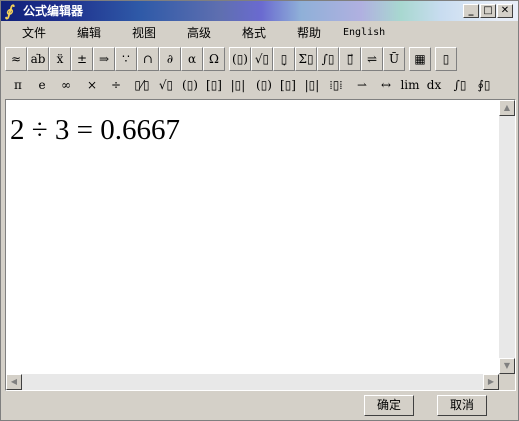  I want to click on contour-integral-button: ∮▯, so click(484, 85).